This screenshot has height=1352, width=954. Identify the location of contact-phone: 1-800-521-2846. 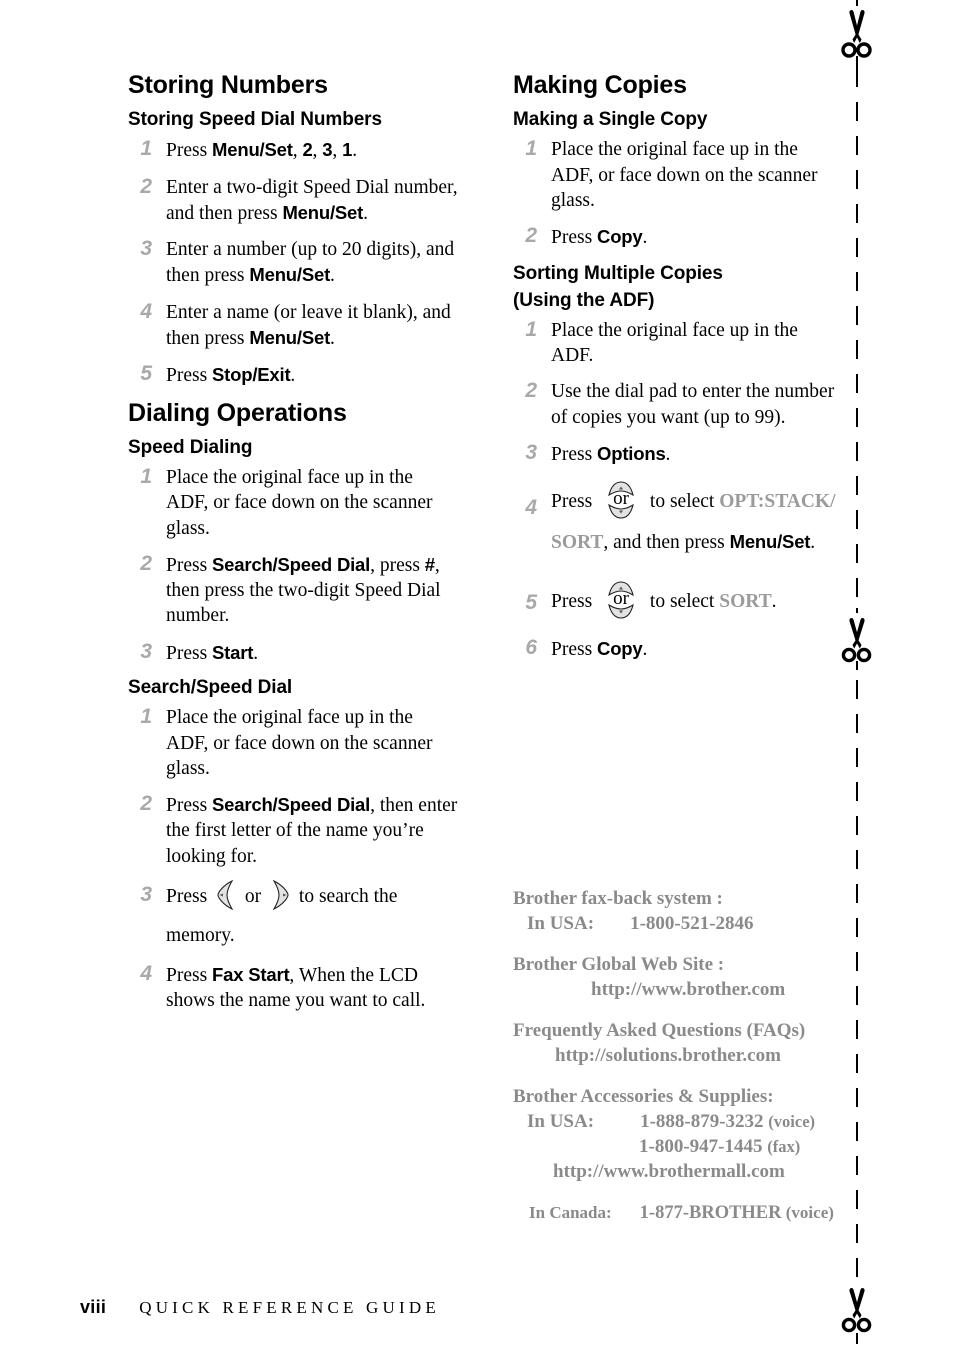
(692, 923).